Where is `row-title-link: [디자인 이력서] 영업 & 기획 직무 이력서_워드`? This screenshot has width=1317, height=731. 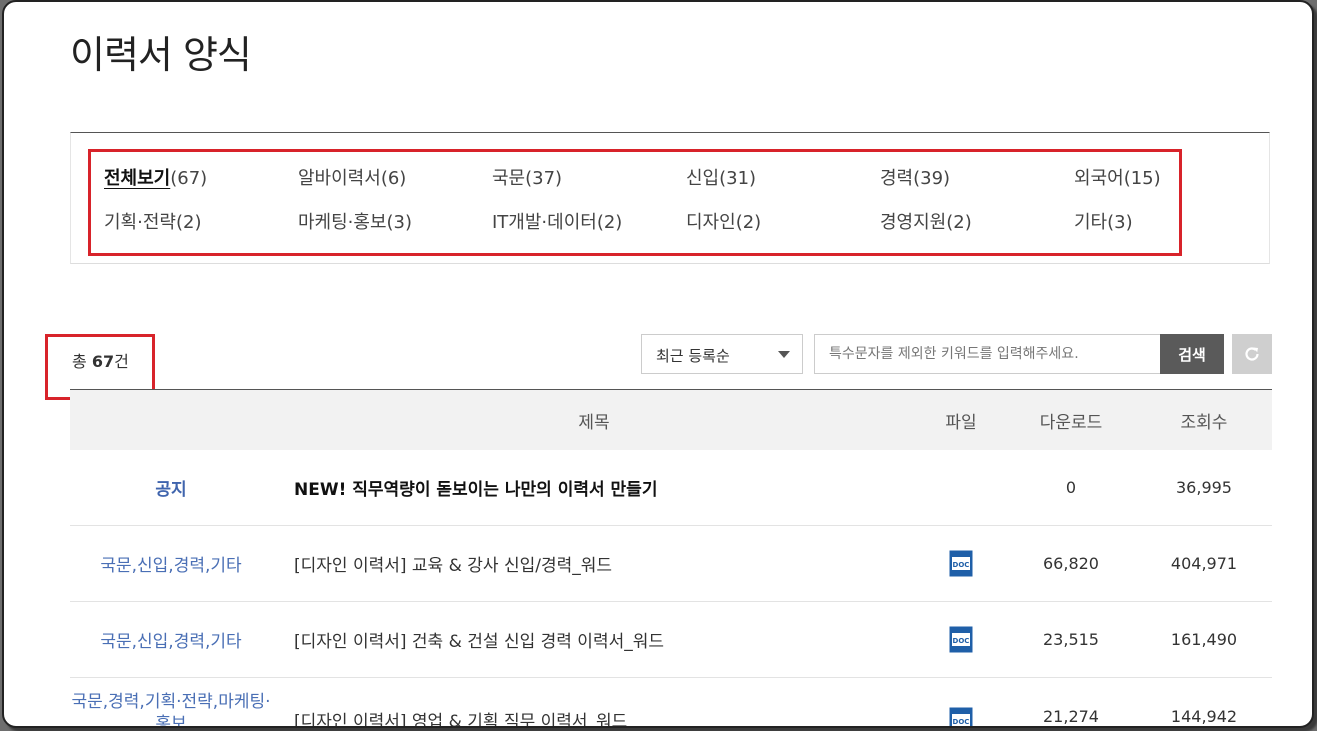
row-title-link: [디자인 이력서] 영업 & 기획 직무 이력서_워드 is located at coordinates (594, 709).